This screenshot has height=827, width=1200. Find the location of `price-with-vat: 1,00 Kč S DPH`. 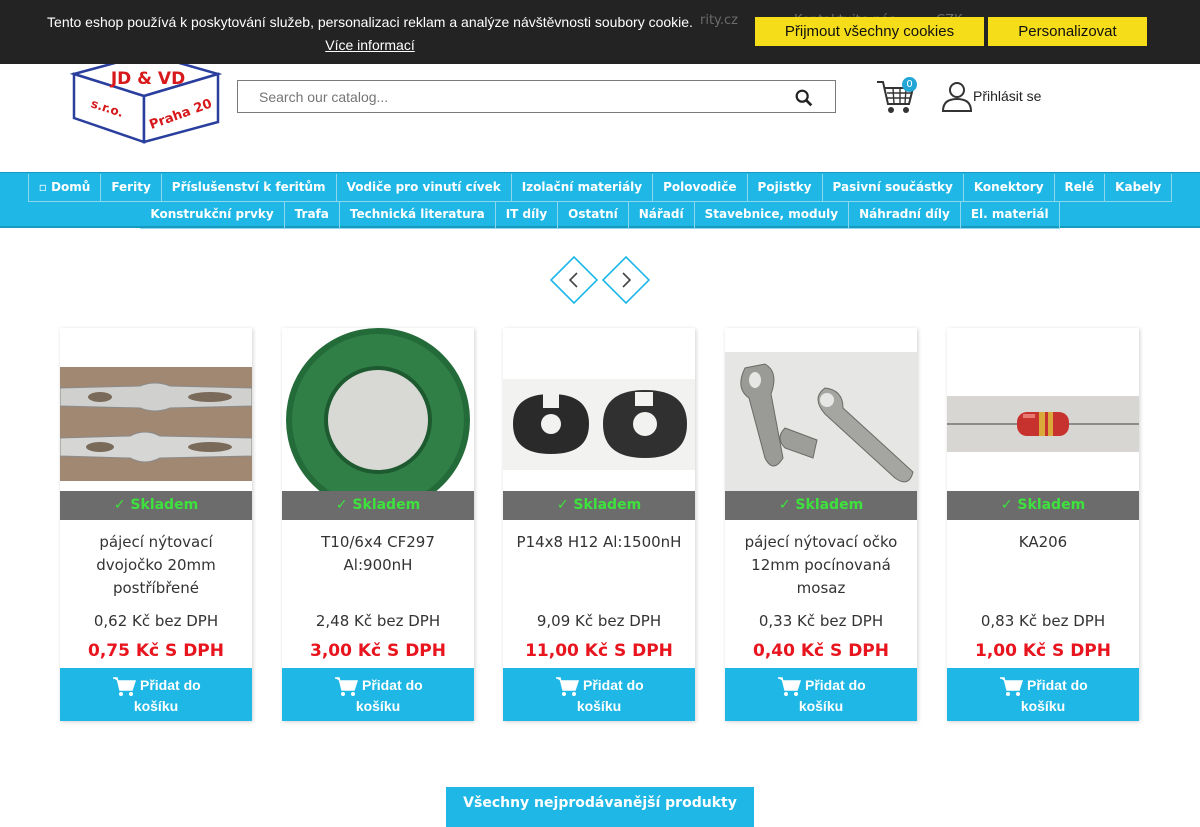

price-with-vat: 1,00 Kč S DPH is located at coordinates (1043, 651).